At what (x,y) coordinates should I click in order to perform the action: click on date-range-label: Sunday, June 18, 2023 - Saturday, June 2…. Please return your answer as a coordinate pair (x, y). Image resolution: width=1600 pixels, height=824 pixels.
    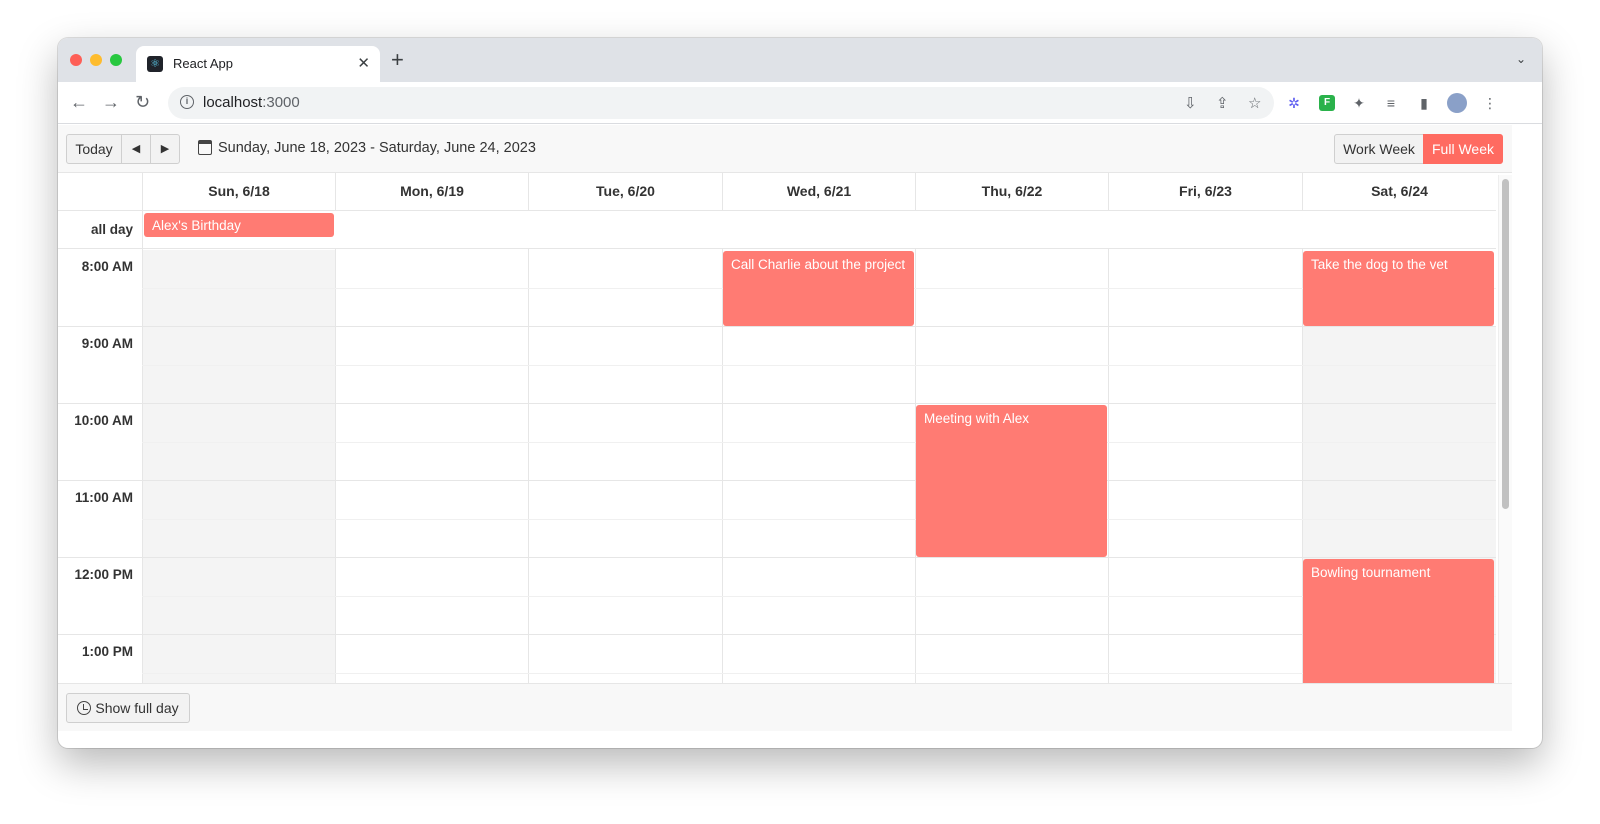
    Looking at the image, I should click on (377, 148).